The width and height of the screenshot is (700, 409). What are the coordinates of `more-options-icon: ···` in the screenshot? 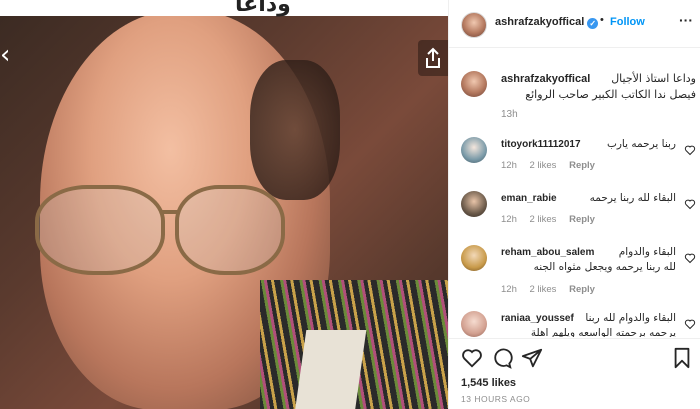 It's located at (686, 20).